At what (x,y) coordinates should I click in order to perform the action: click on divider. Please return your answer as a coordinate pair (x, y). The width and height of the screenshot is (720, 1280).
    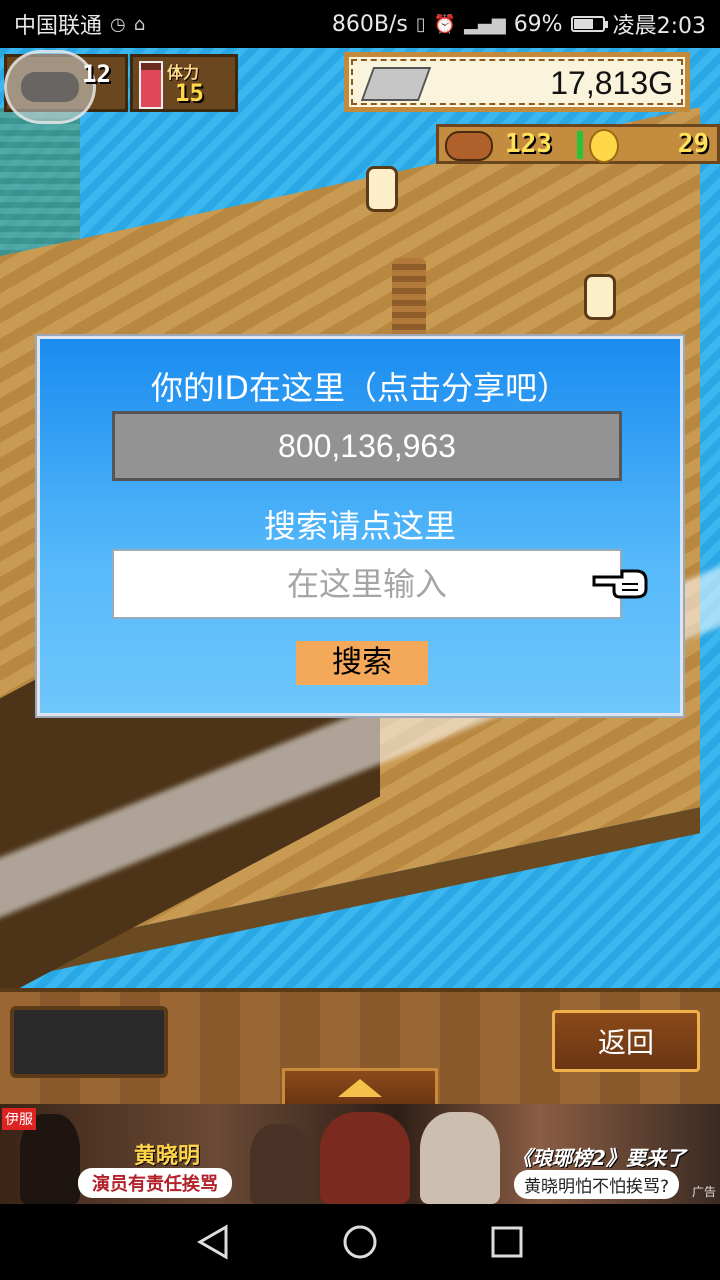
    Looking at the image, I should click on (580, 145).